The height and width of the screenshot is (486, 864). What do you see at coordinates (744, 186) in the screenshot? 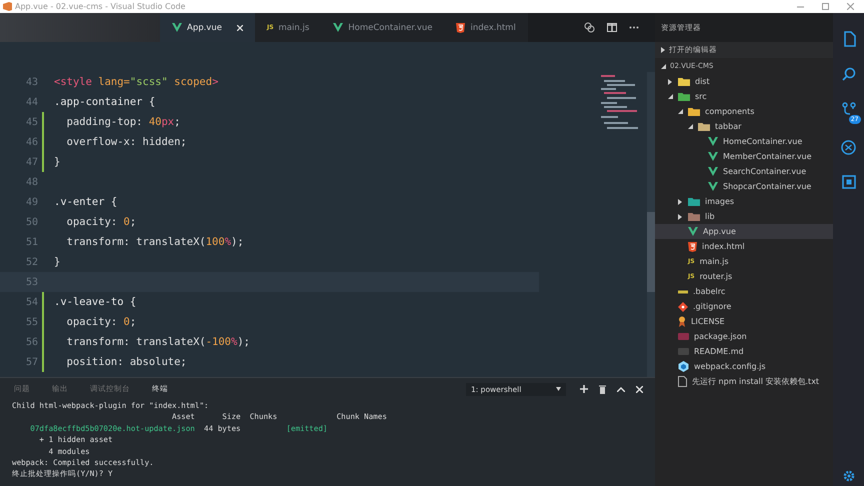
I see `file-item: ShopcarContainer.vue` at bounding box center [744, 186].